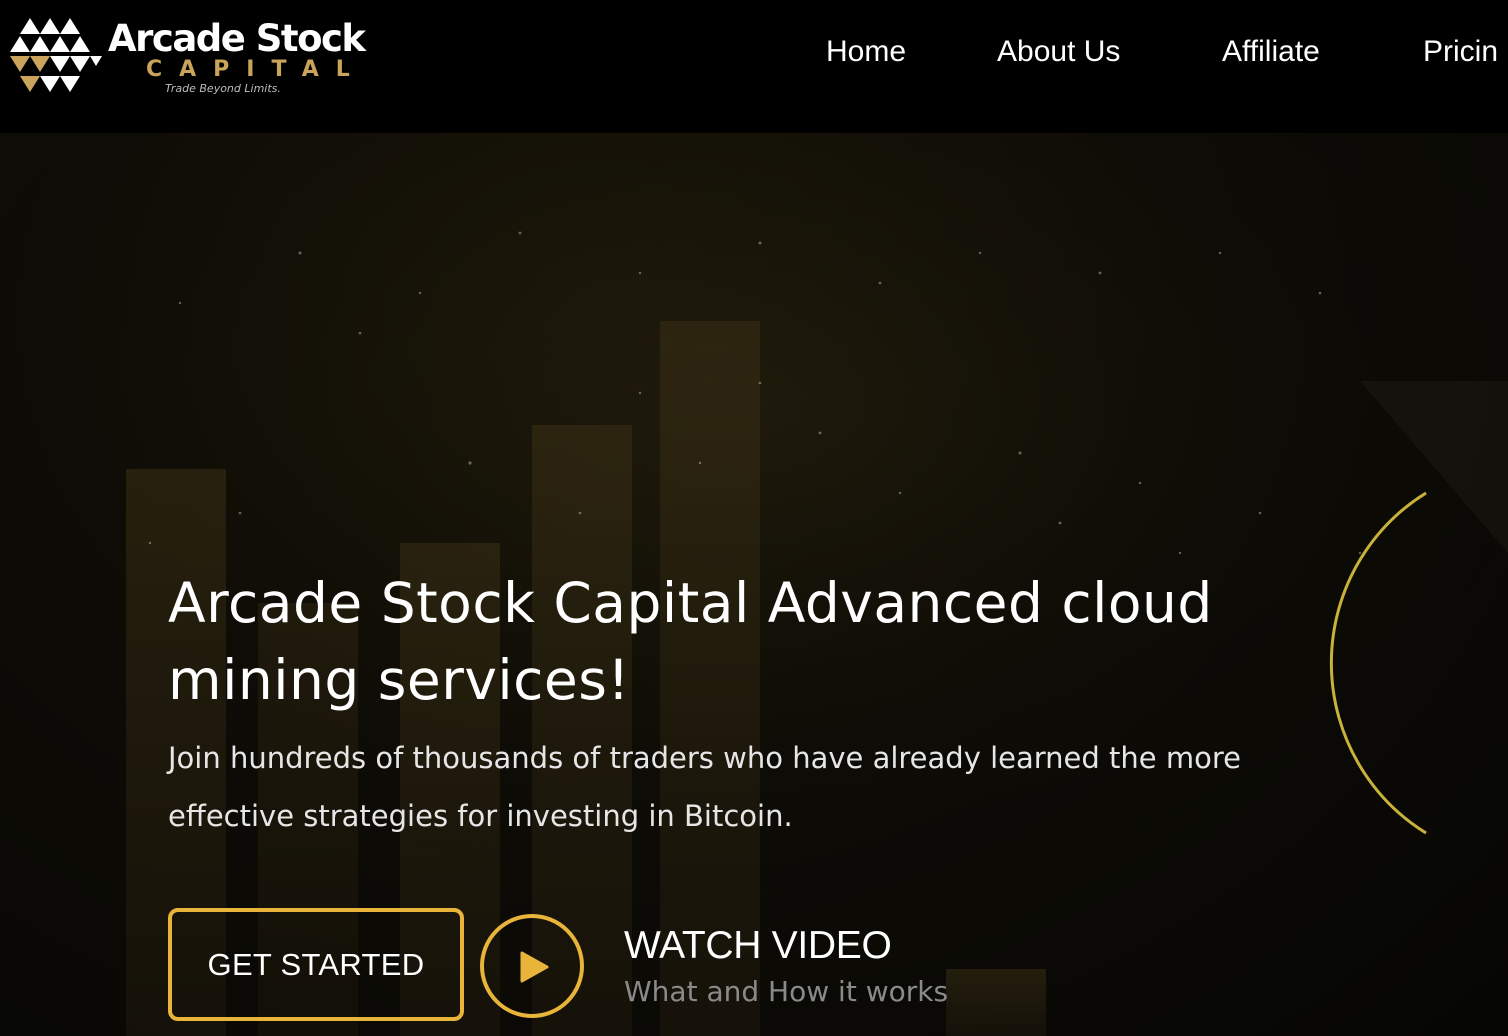 This screenshot has height=1036, width=1508. Describe the element at coordinates (866, 52) in the screenshot. I see `nav-home: Home` at that location.